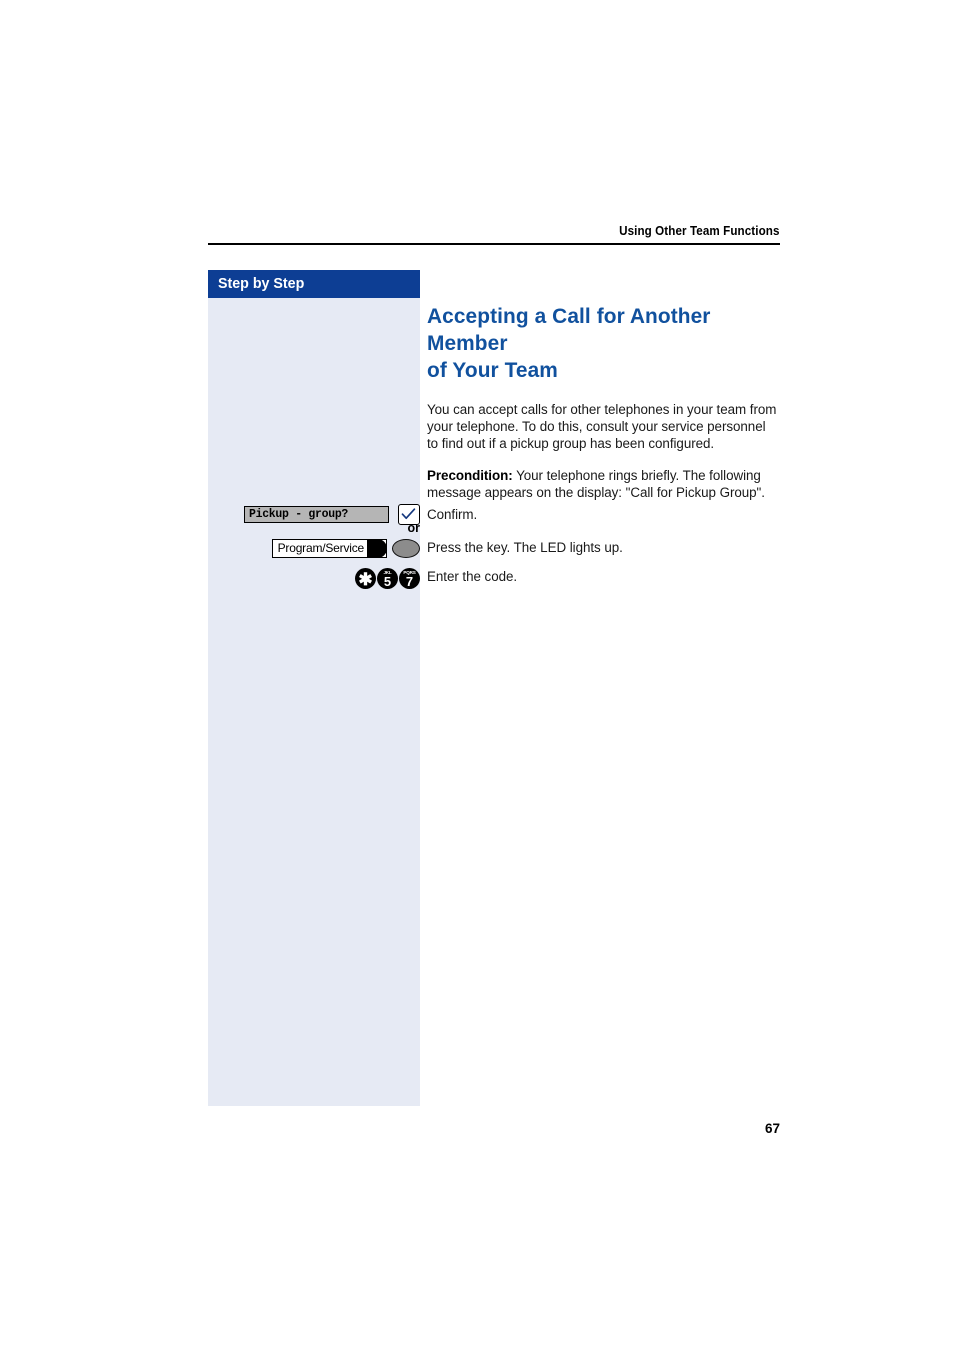 The width and height of the screenshot is (954, 1350). I want to click on key-pointer-icon, so click(376, 548).